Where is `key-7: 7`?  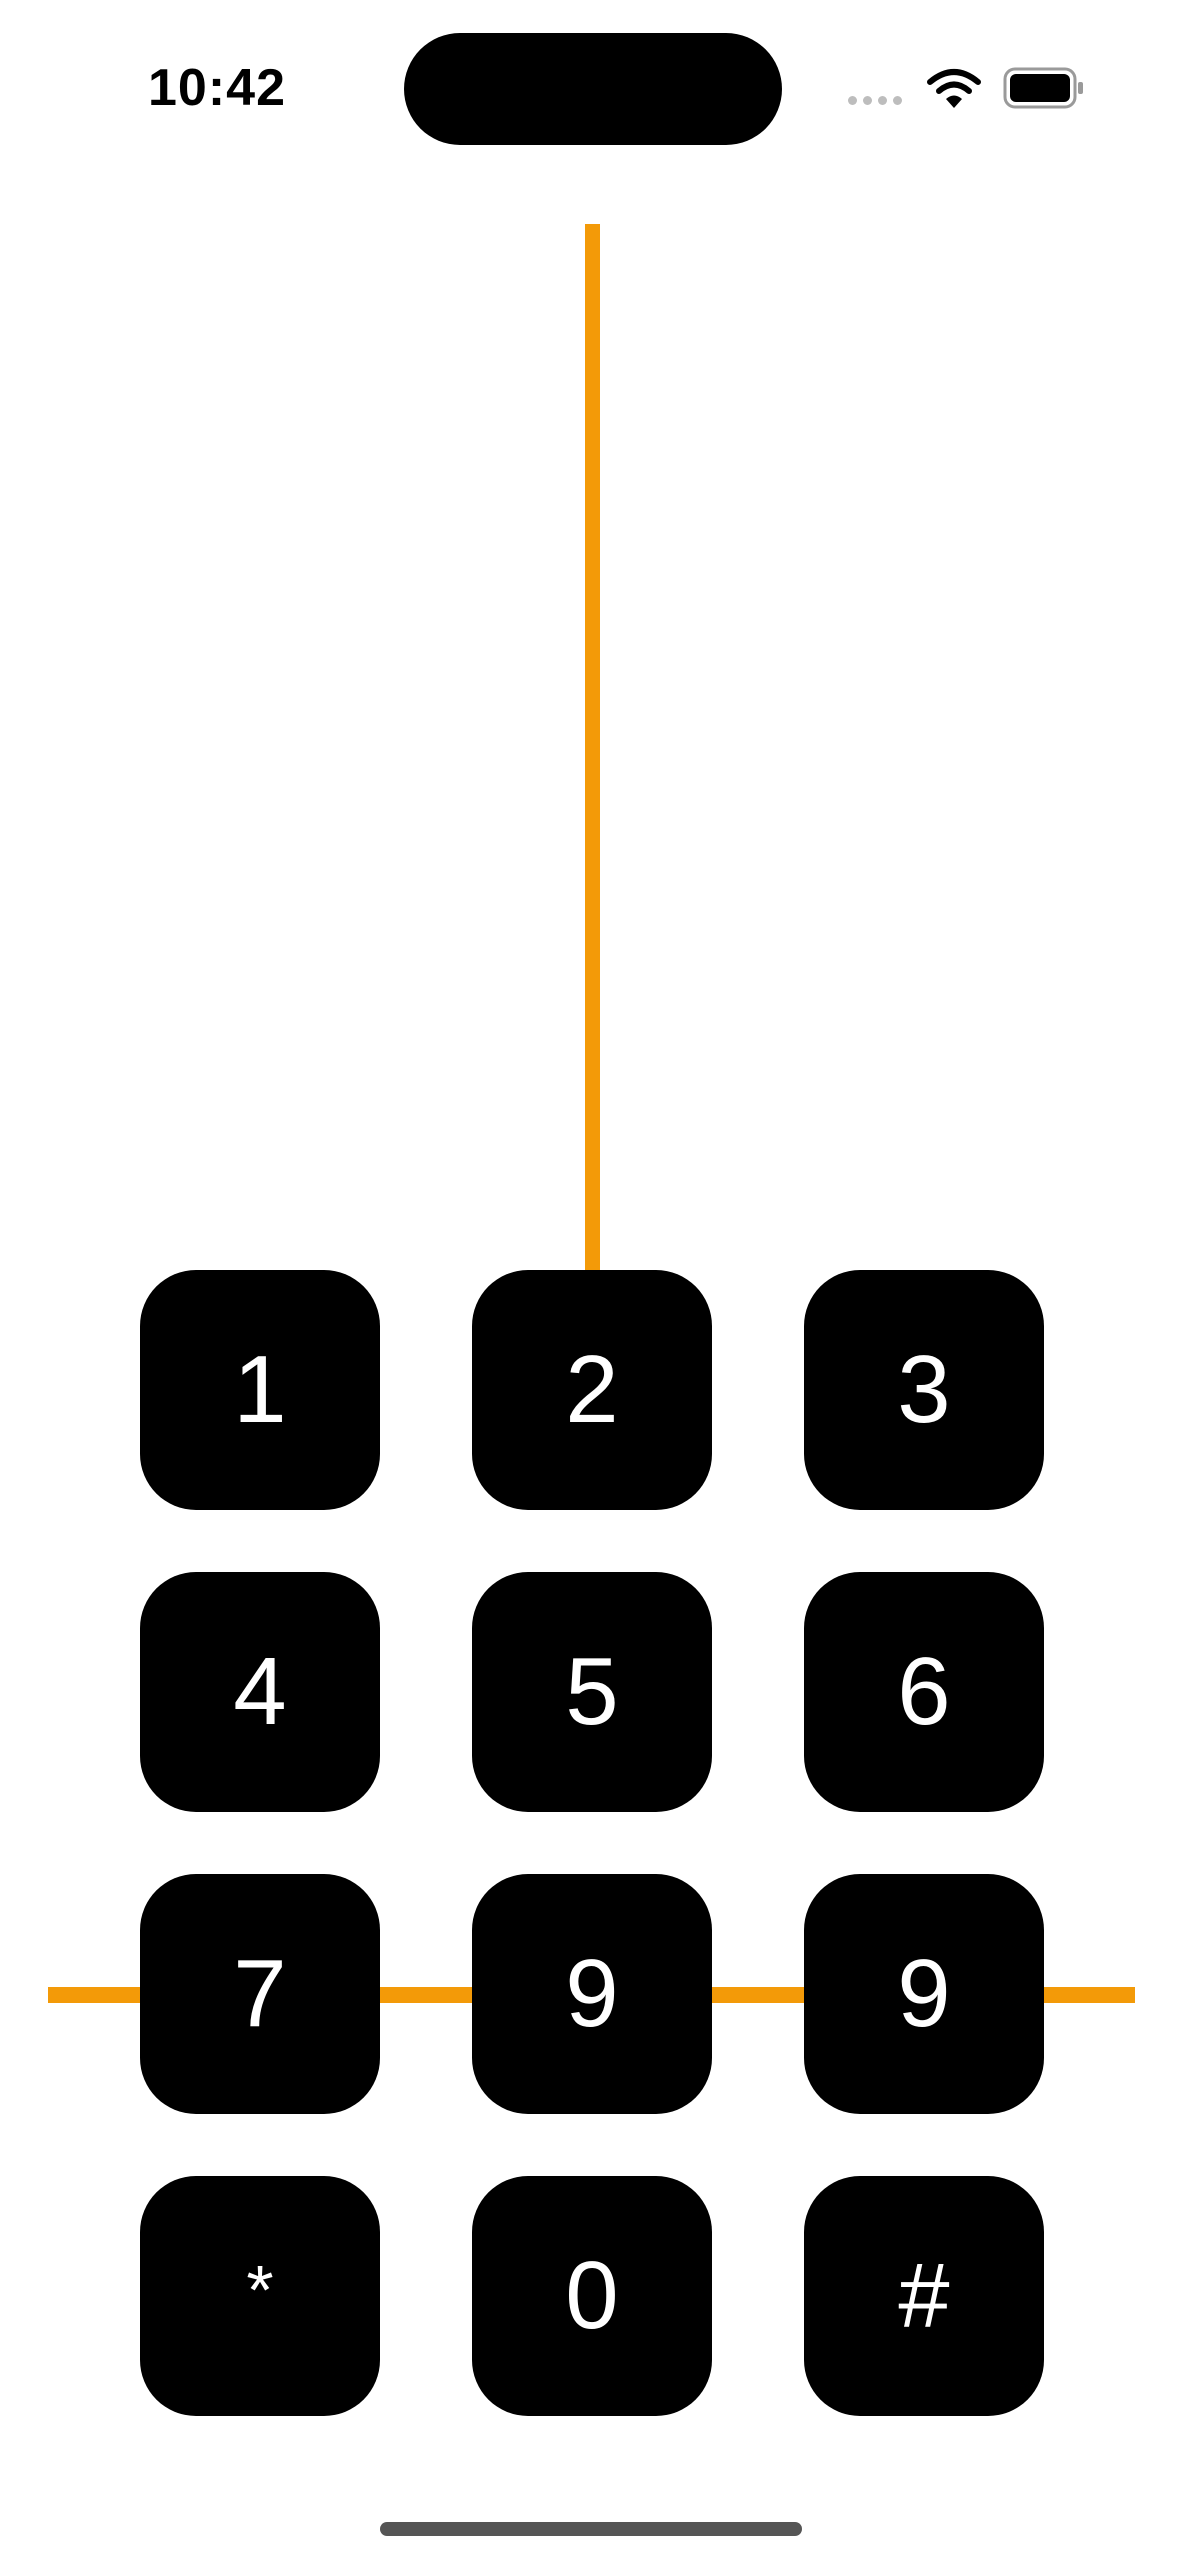
key-7: 7 is located at coordinates (260, 1994).